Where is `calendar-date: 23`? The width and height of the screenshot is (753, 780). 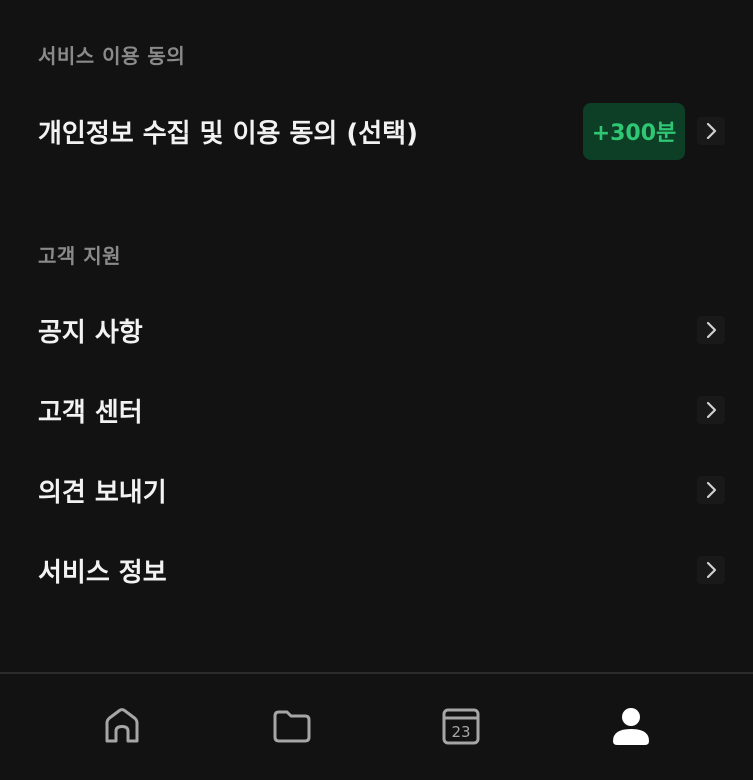 calendar-date: 23 is located at coordinates (460, 732).